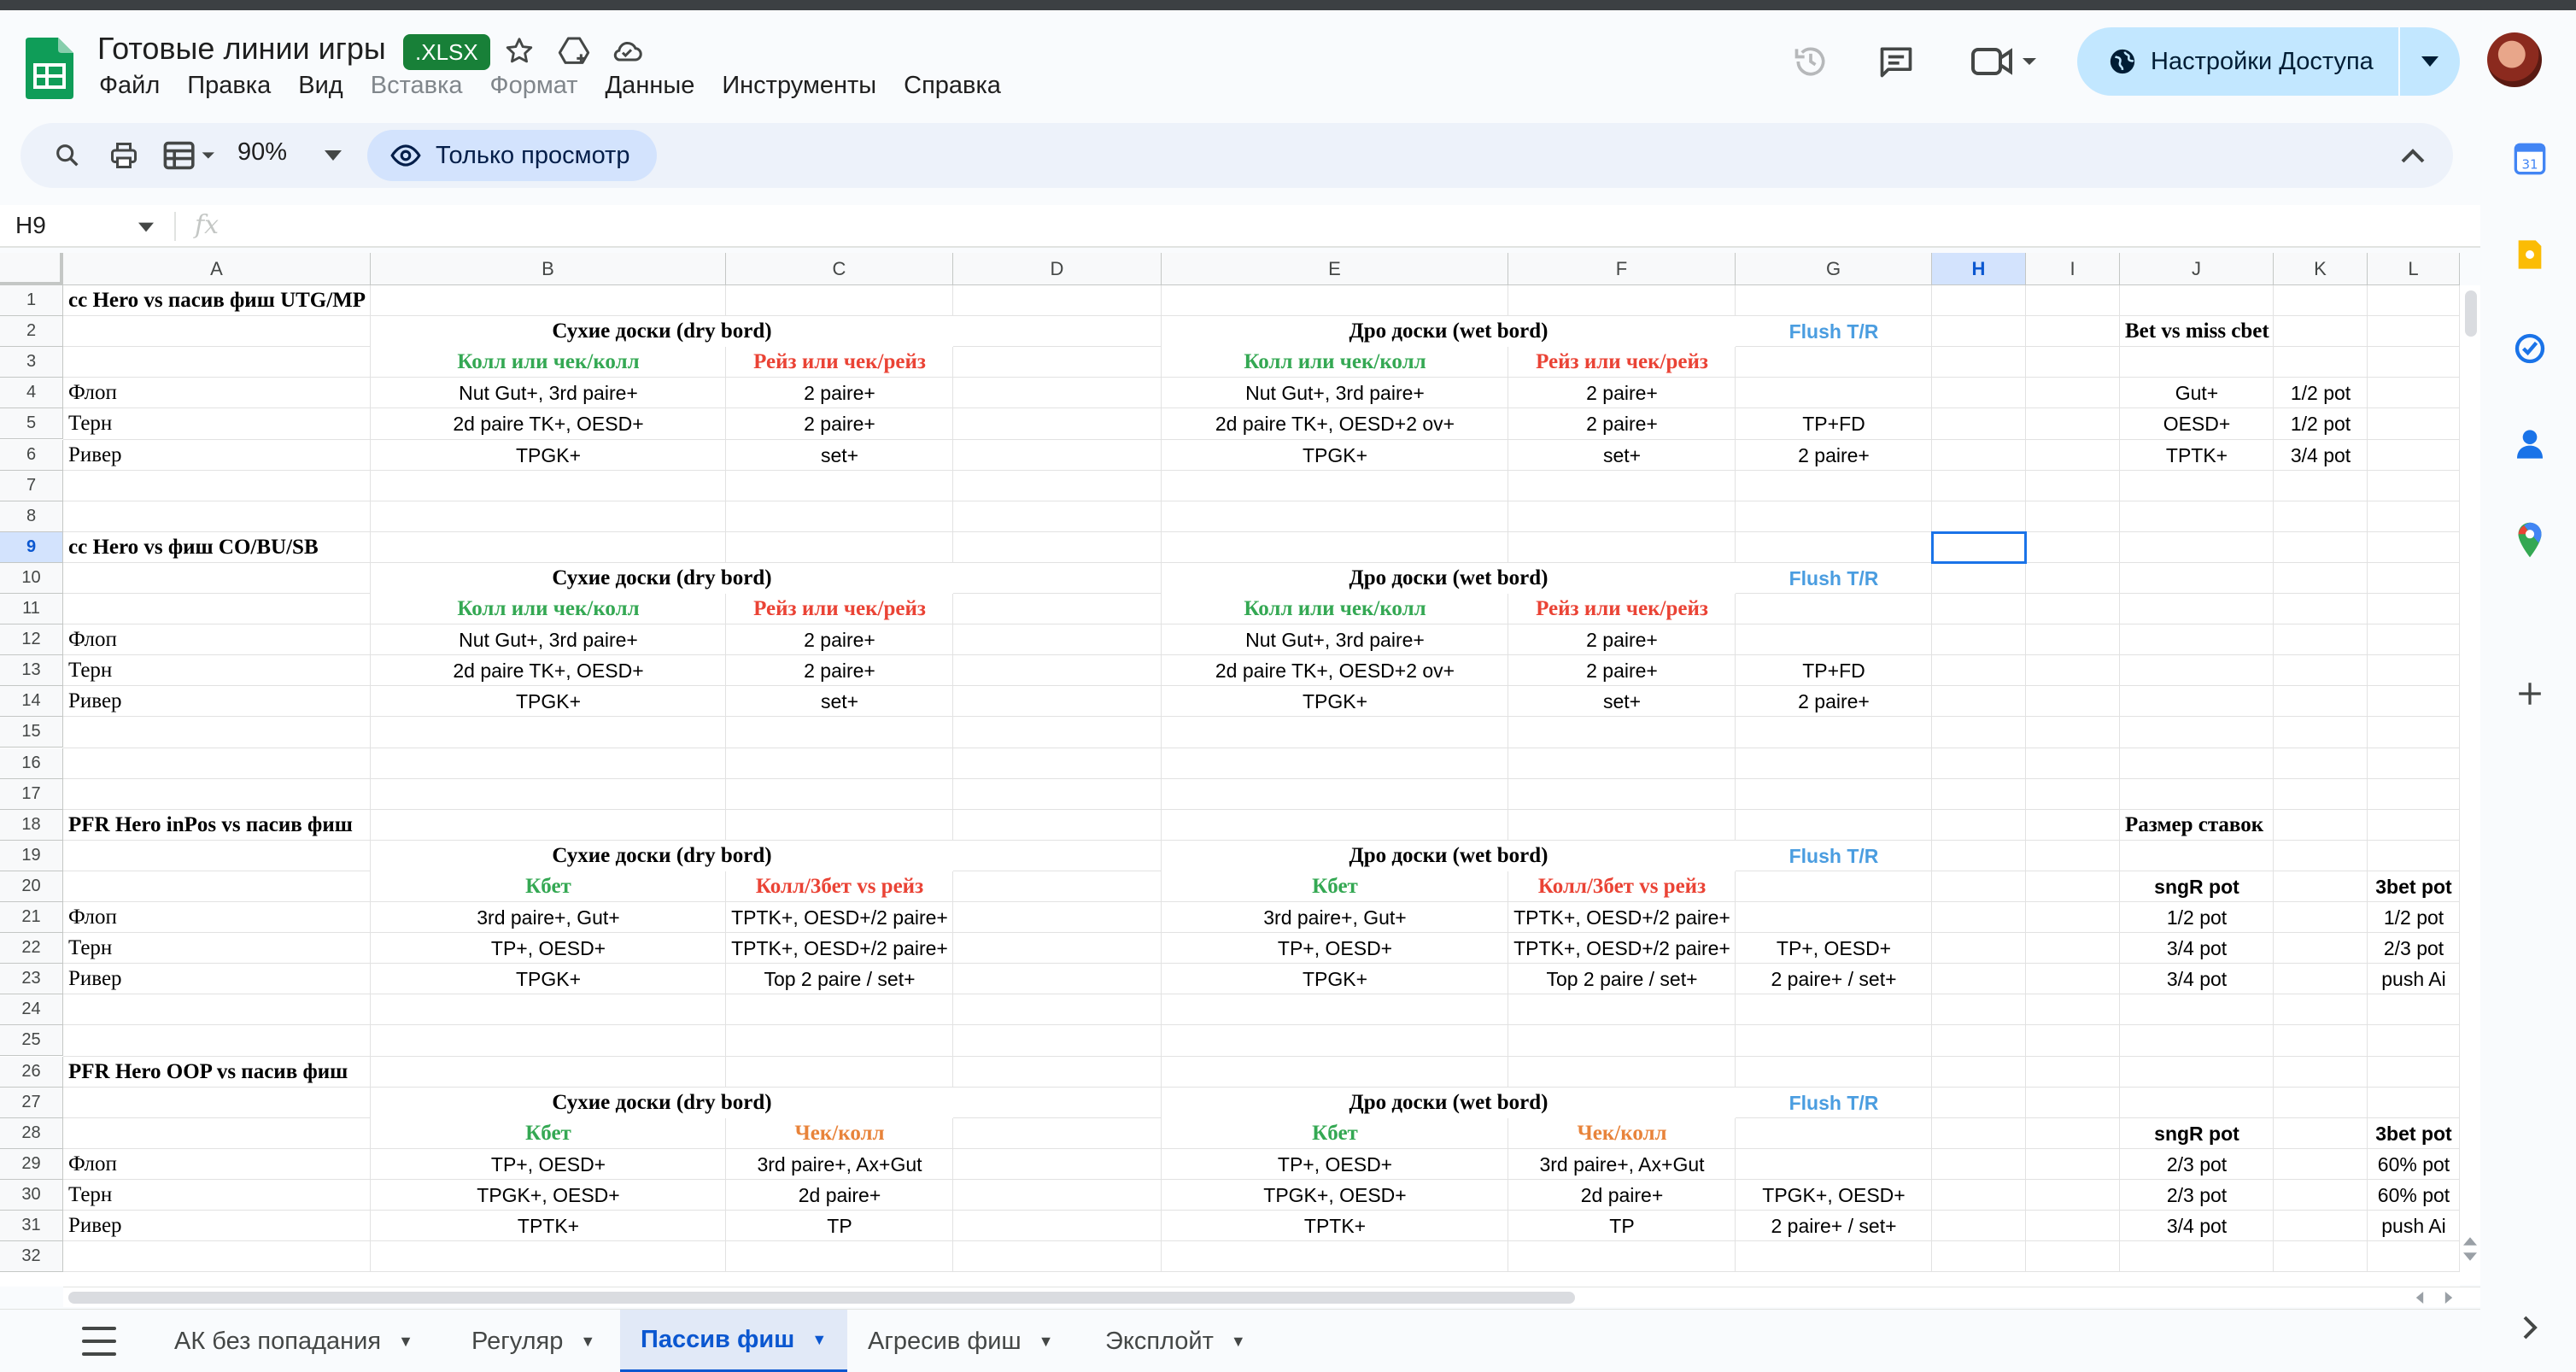 This screenshot has height=1372, width=2576. Describe the element at coordinates (1341, 226) in the screenshot. I see `formula-input` at that location.